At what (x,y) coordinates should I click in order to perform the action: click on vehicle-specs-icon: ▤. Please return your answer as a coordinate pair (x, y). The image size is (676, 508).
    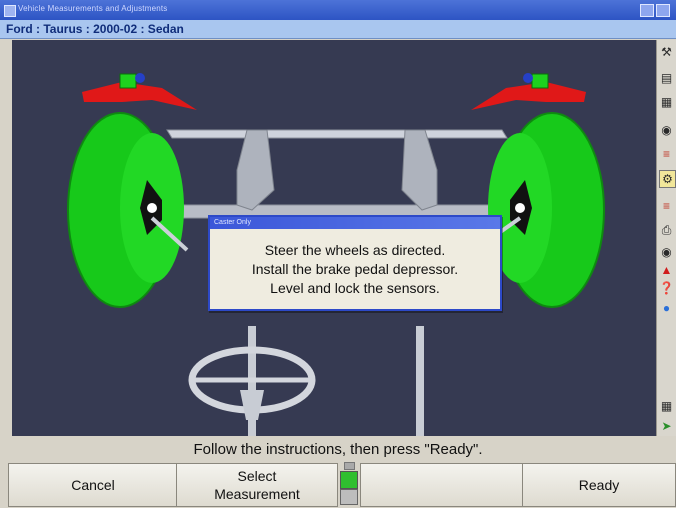
    Looking at the image, I should click on (666, 78).